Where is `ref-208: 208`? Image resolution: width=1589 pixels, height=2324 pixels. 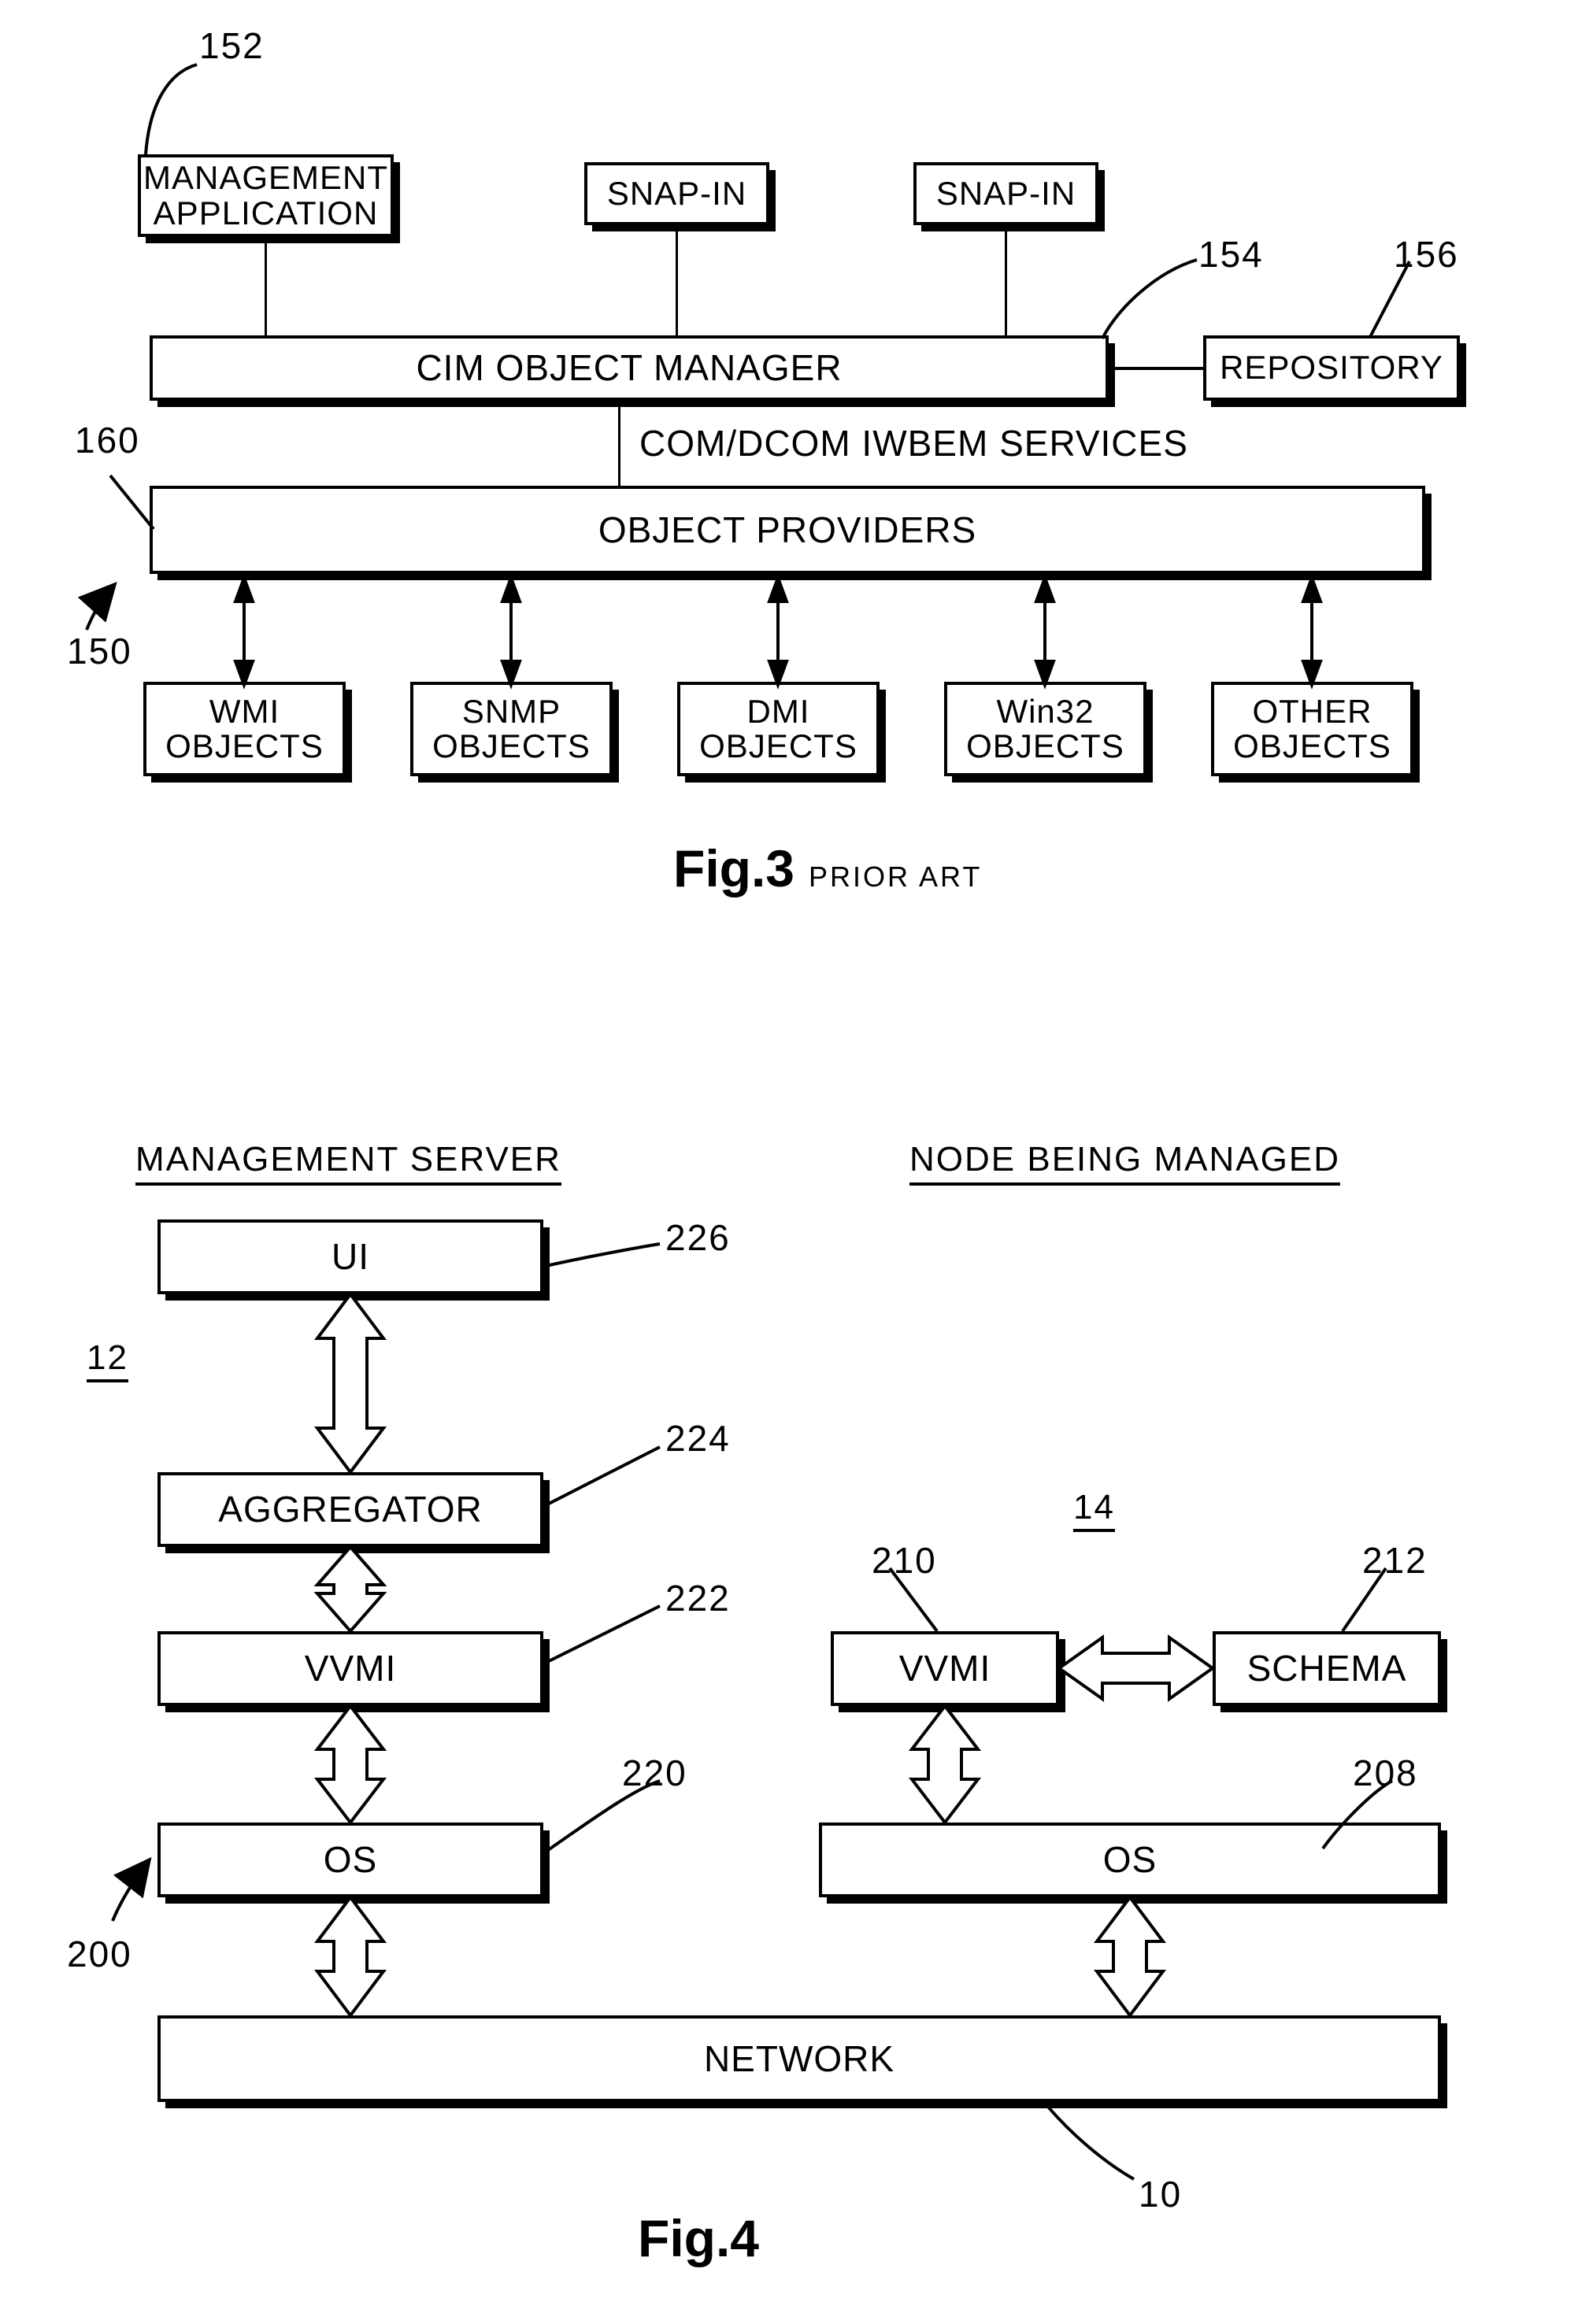
ref-208: 208 is located at coordinates (1385, 1772).